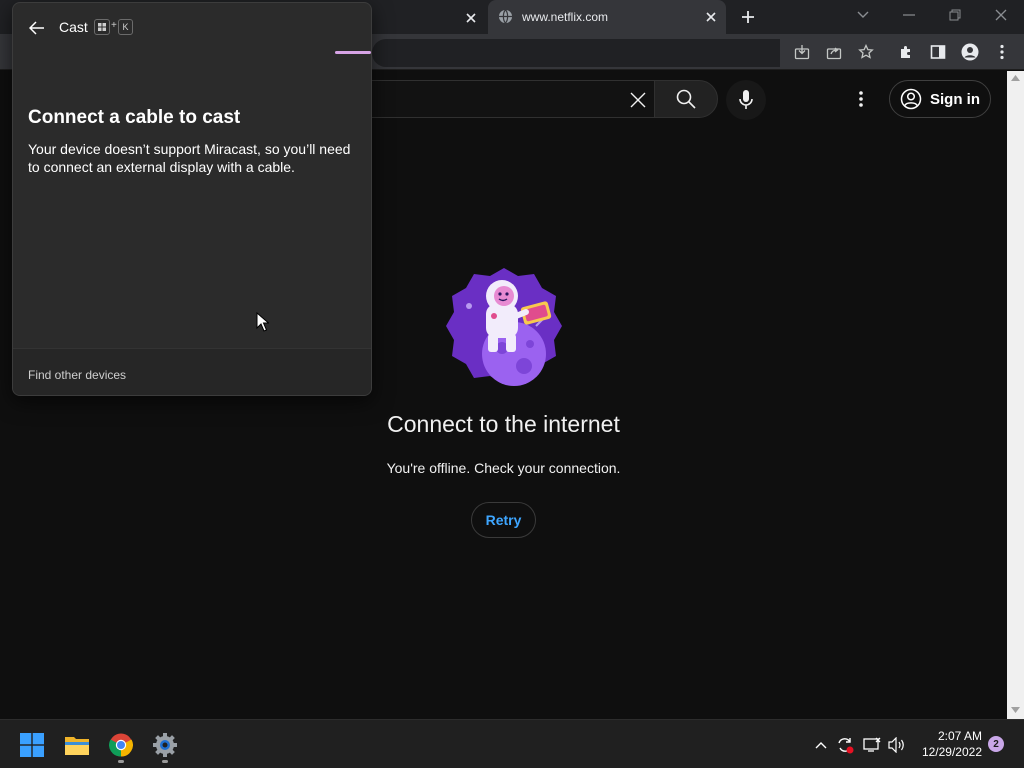 Image resolution: width=1024 pixels, height=768 pixels. I want to click on search-icon, so click(686, 99).